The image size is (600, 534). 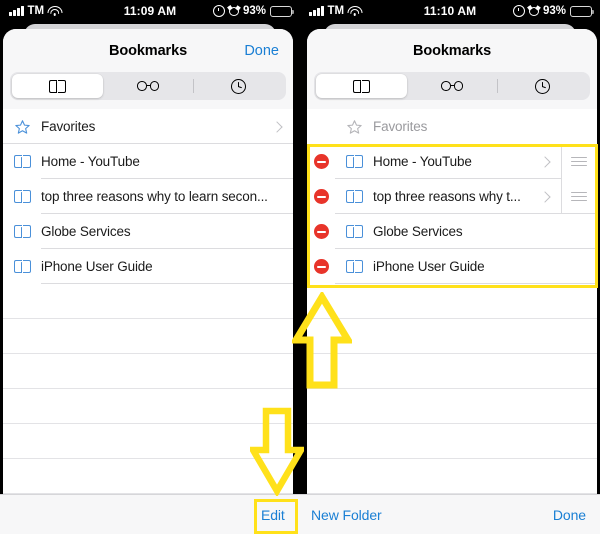 I want to click on navigation-bar-left: Bookmarks Done, so click(x=148, y=50).